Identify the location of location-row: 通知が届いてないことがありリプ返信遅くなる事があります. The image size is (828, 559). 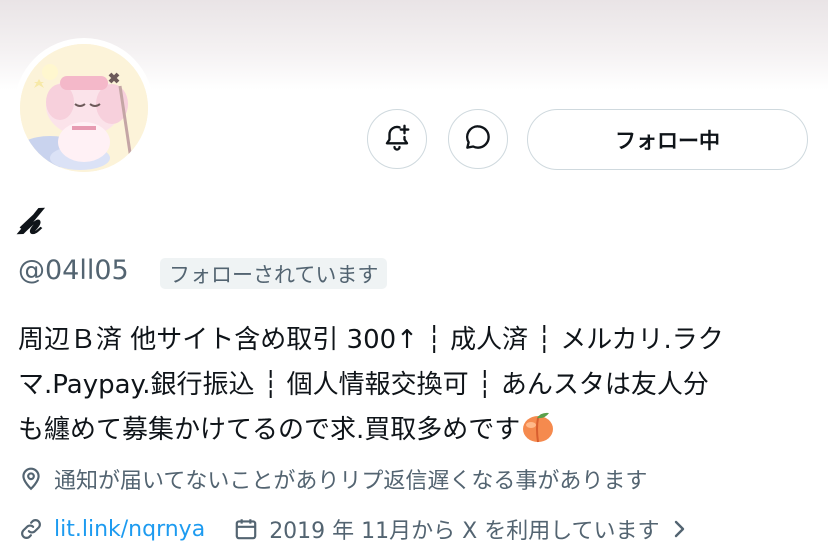
(332, 479).